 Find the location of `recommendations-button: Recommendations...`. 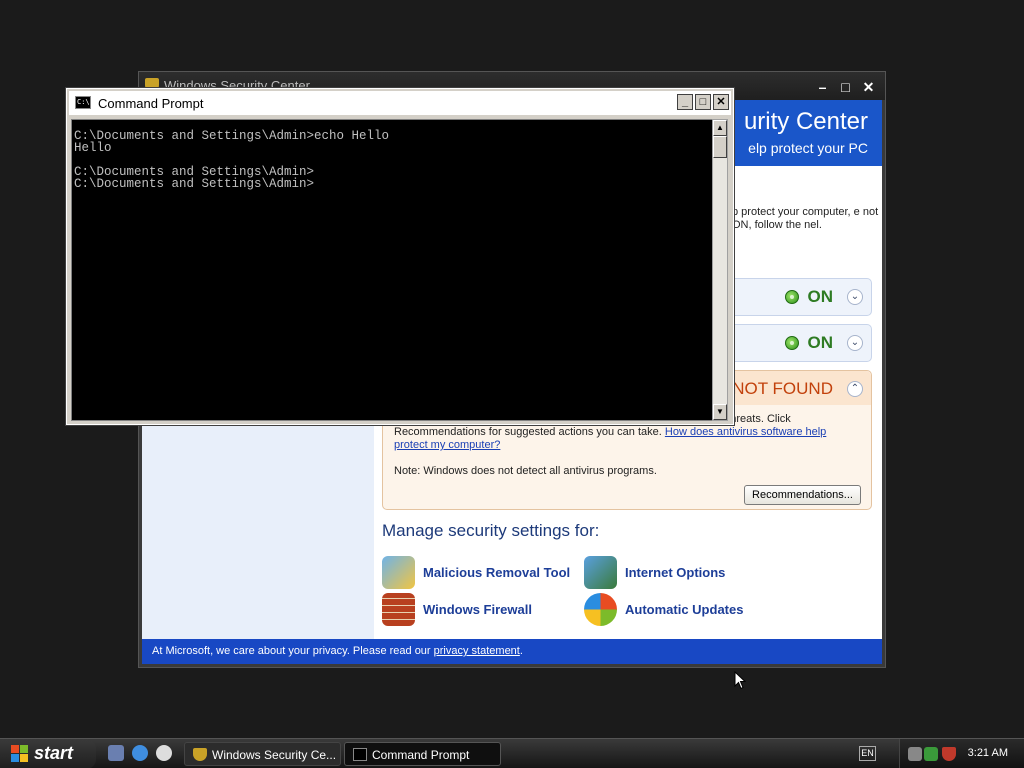

recommendations-button: Recommendations... is located at coordinates (802, 495).